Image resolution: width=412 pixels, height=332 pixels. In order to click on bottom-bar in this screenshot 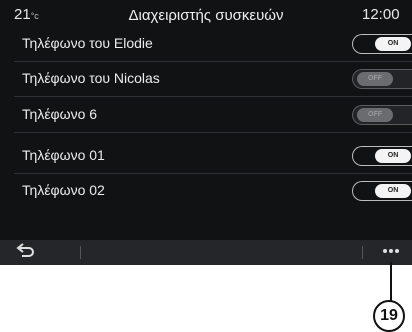, I will do `click(206, 252)`.